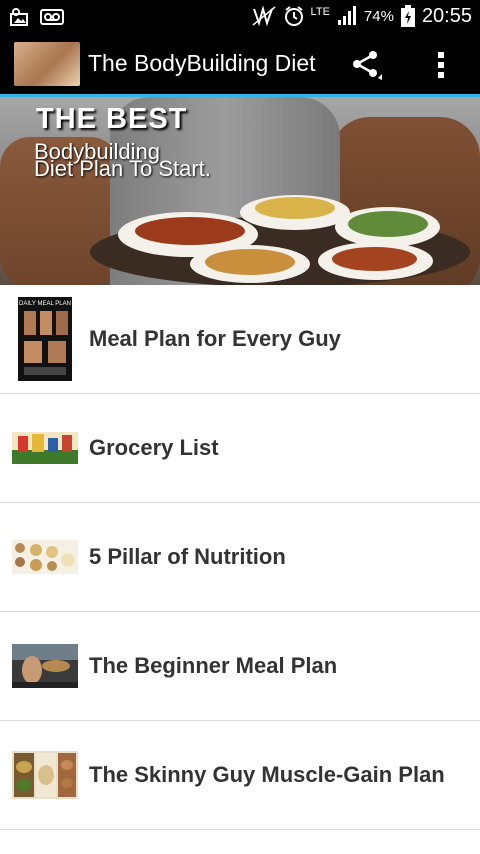 The width and height of the screenshot is (480, 854). Describe the element at coordinates (264, 16) in the screenshot. I see `nfc-icon` at that location.